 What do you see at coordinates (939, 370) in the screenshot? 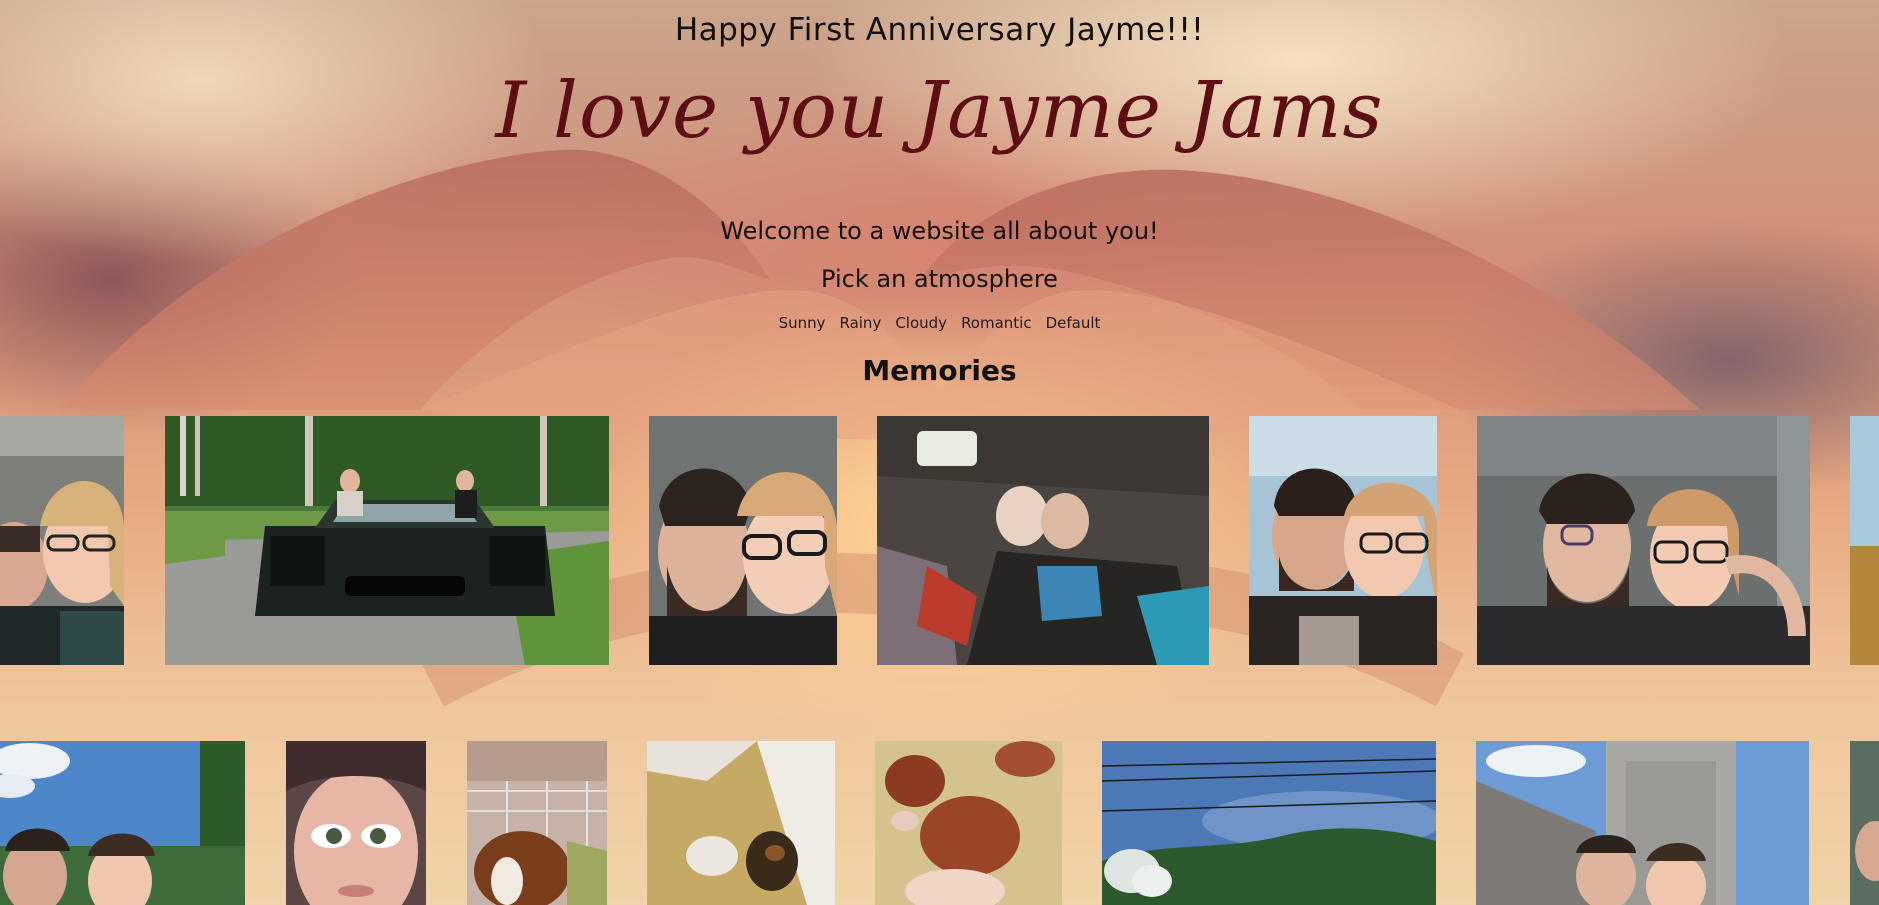
I see `memories-heading: Memories` at bounding box center [939, 370].